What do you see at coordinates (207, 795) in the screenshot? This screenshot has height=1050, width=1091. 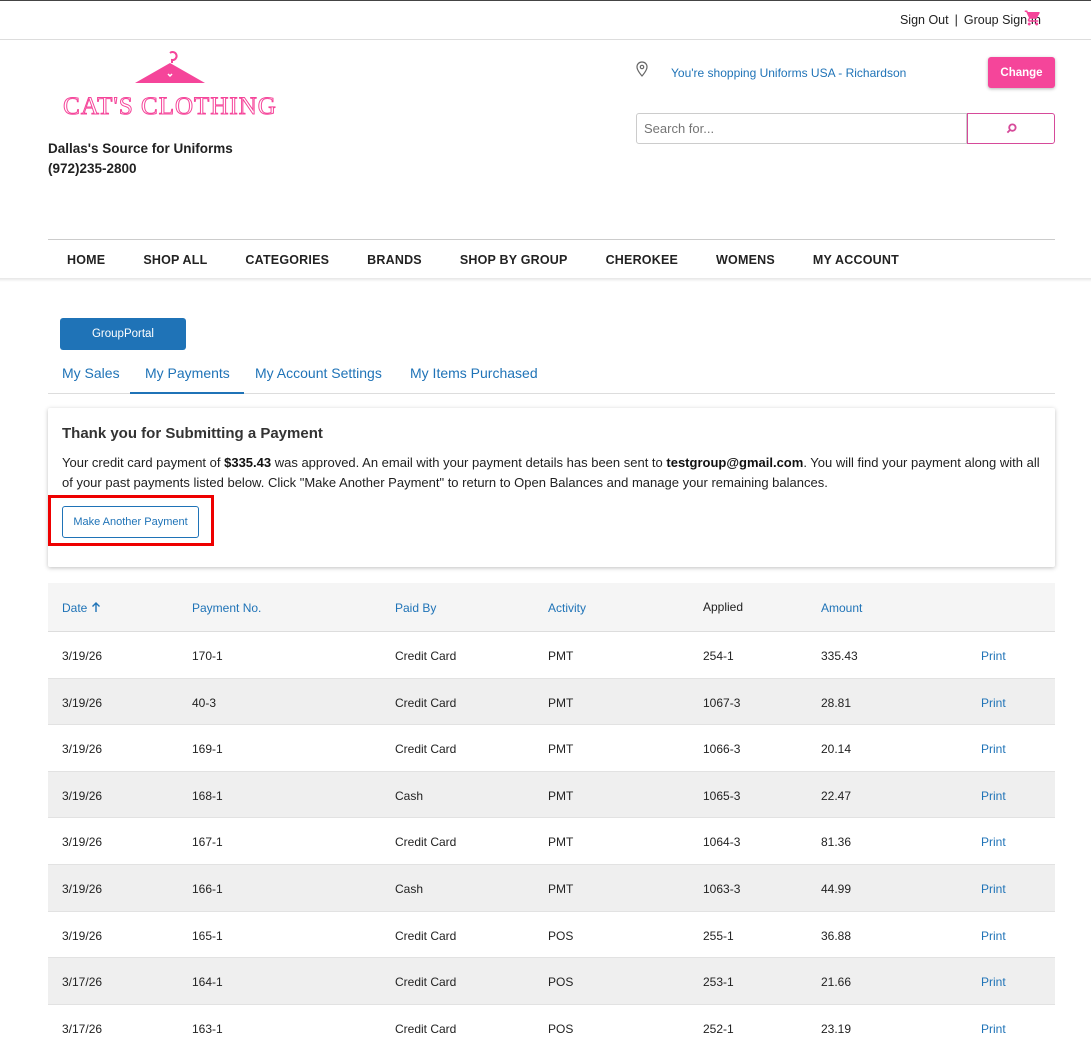 I see `cell-payment-no: 168-1` at bounding box center [207, 795].